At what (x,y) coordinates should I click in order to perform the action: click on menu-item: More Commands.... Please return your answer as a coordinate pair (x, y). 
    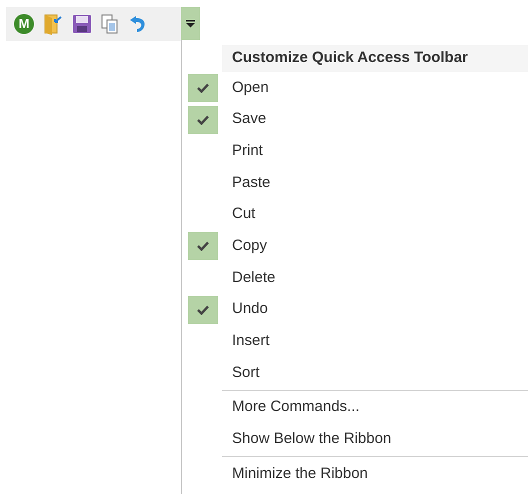
    Looking at the image, I should click on (355, 408).